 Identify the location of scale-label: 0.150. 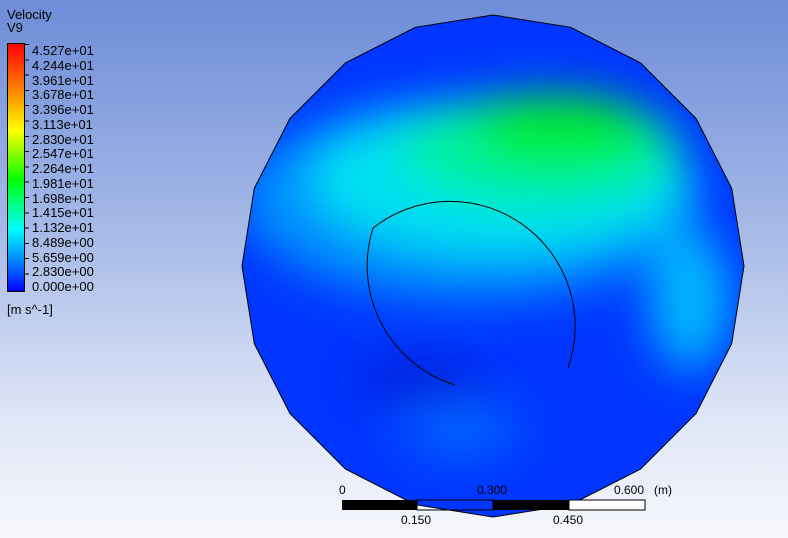
(416, 520).